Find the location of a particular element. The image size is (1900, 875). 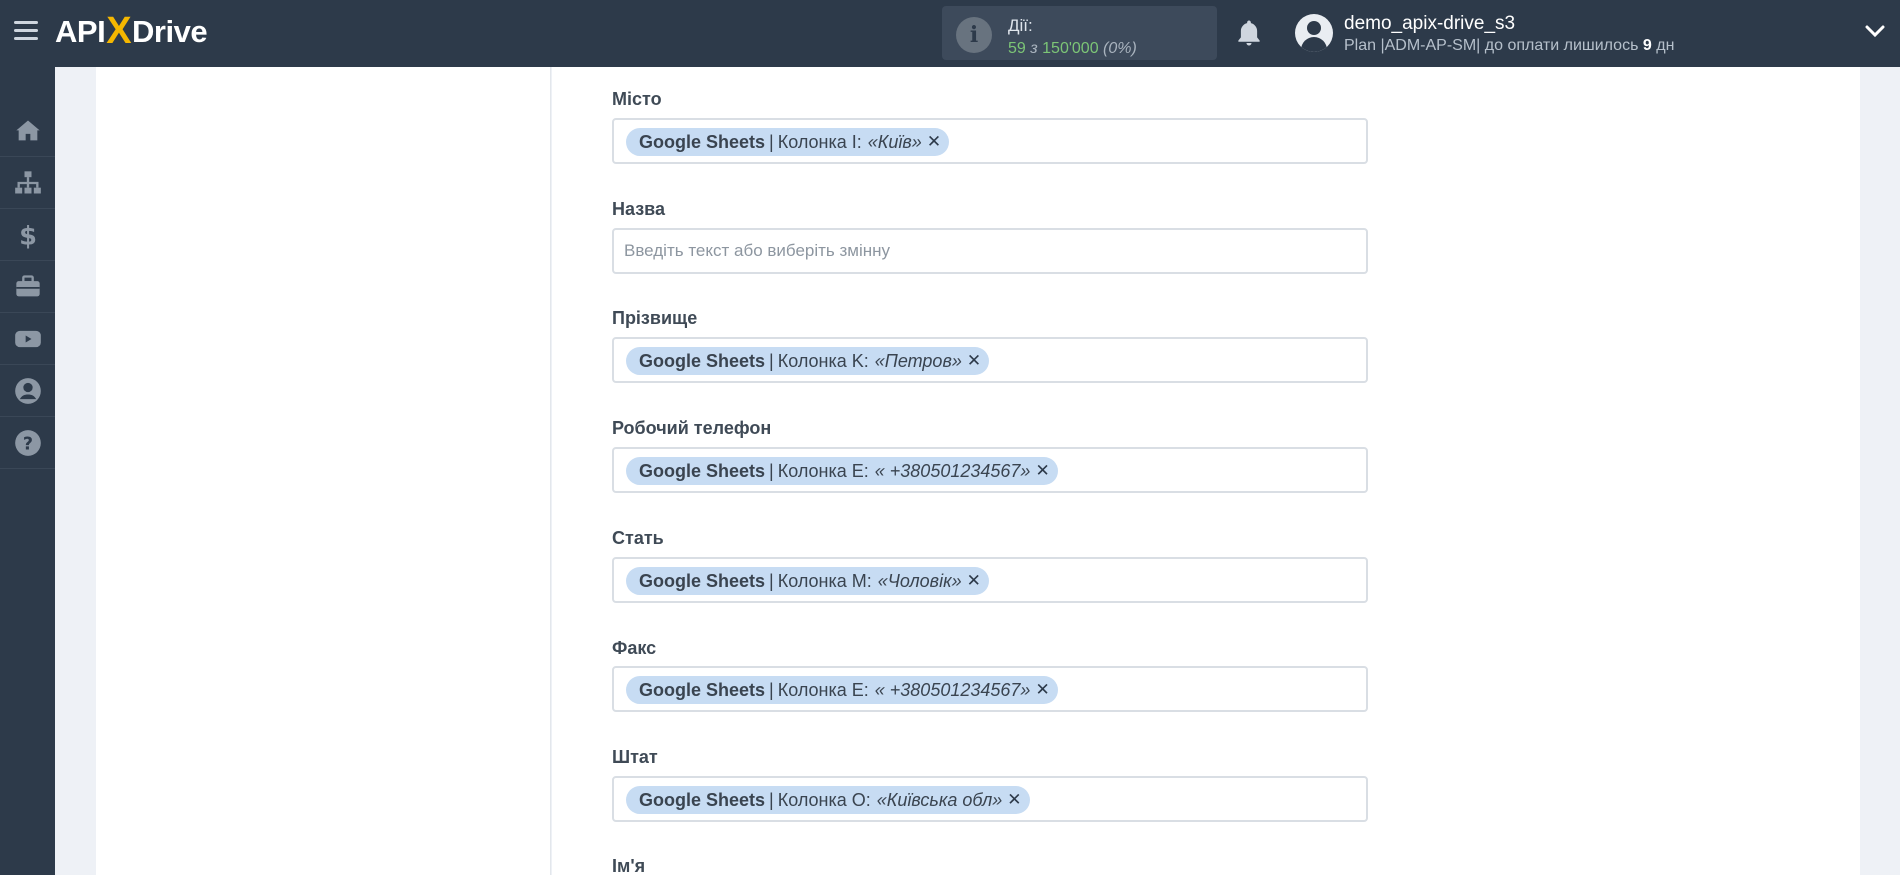

surname-field: Google Sheets | Колонка K: «Петров» ✕ is located at coordinates (990, 360).